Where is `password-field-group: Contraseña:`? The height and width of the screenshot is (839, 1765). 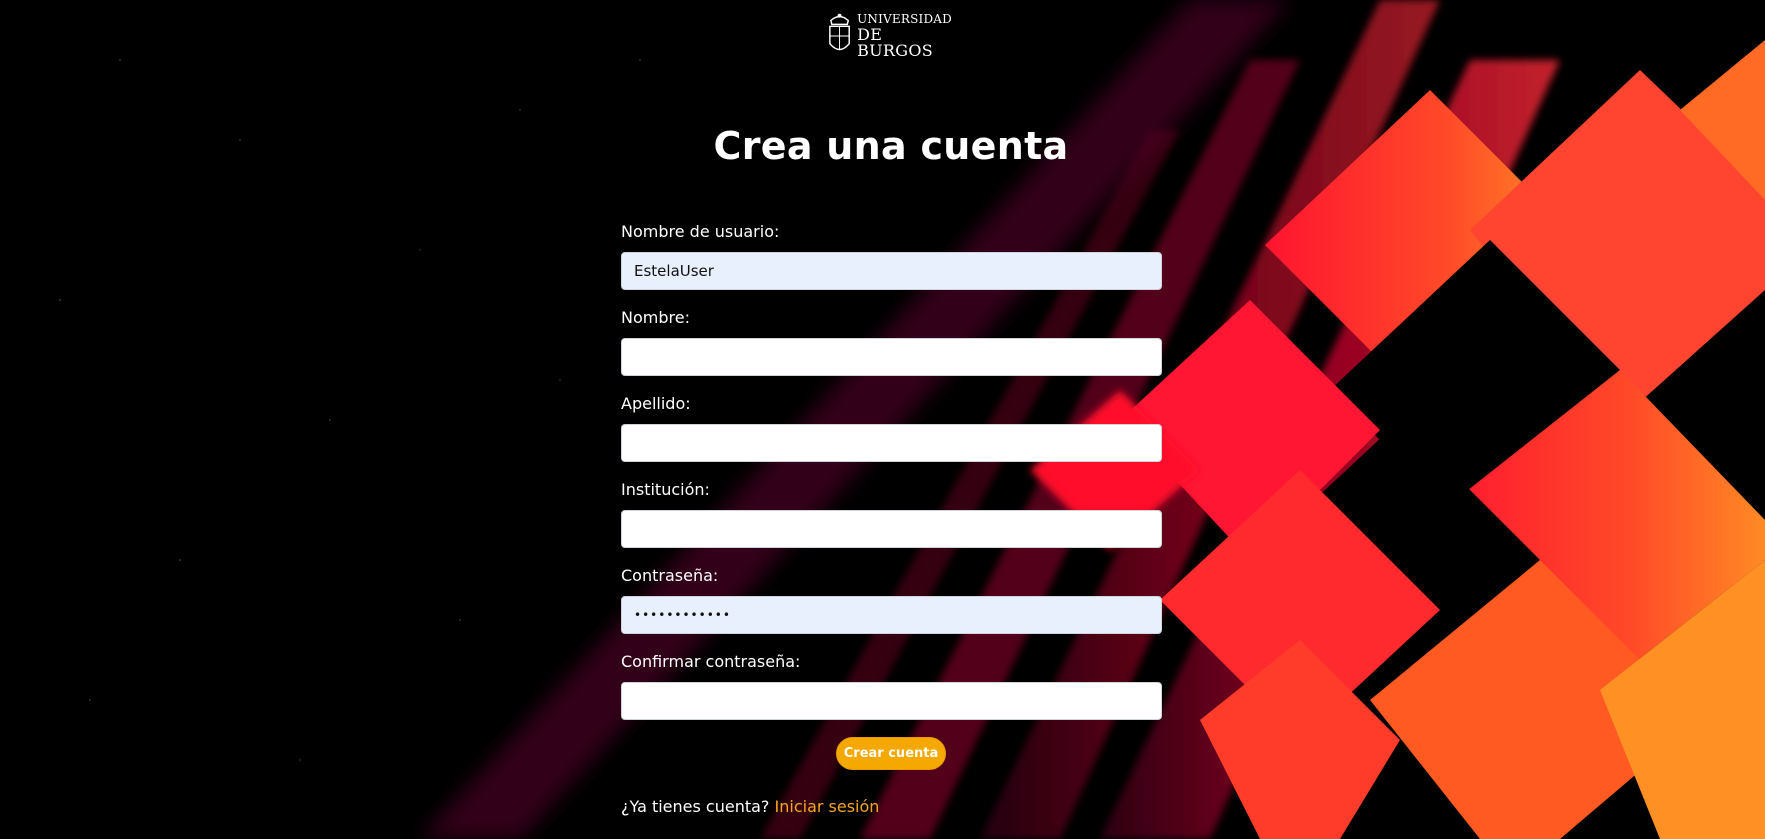 password-field-group: Contraseña: is located at coordinates (891, 607).